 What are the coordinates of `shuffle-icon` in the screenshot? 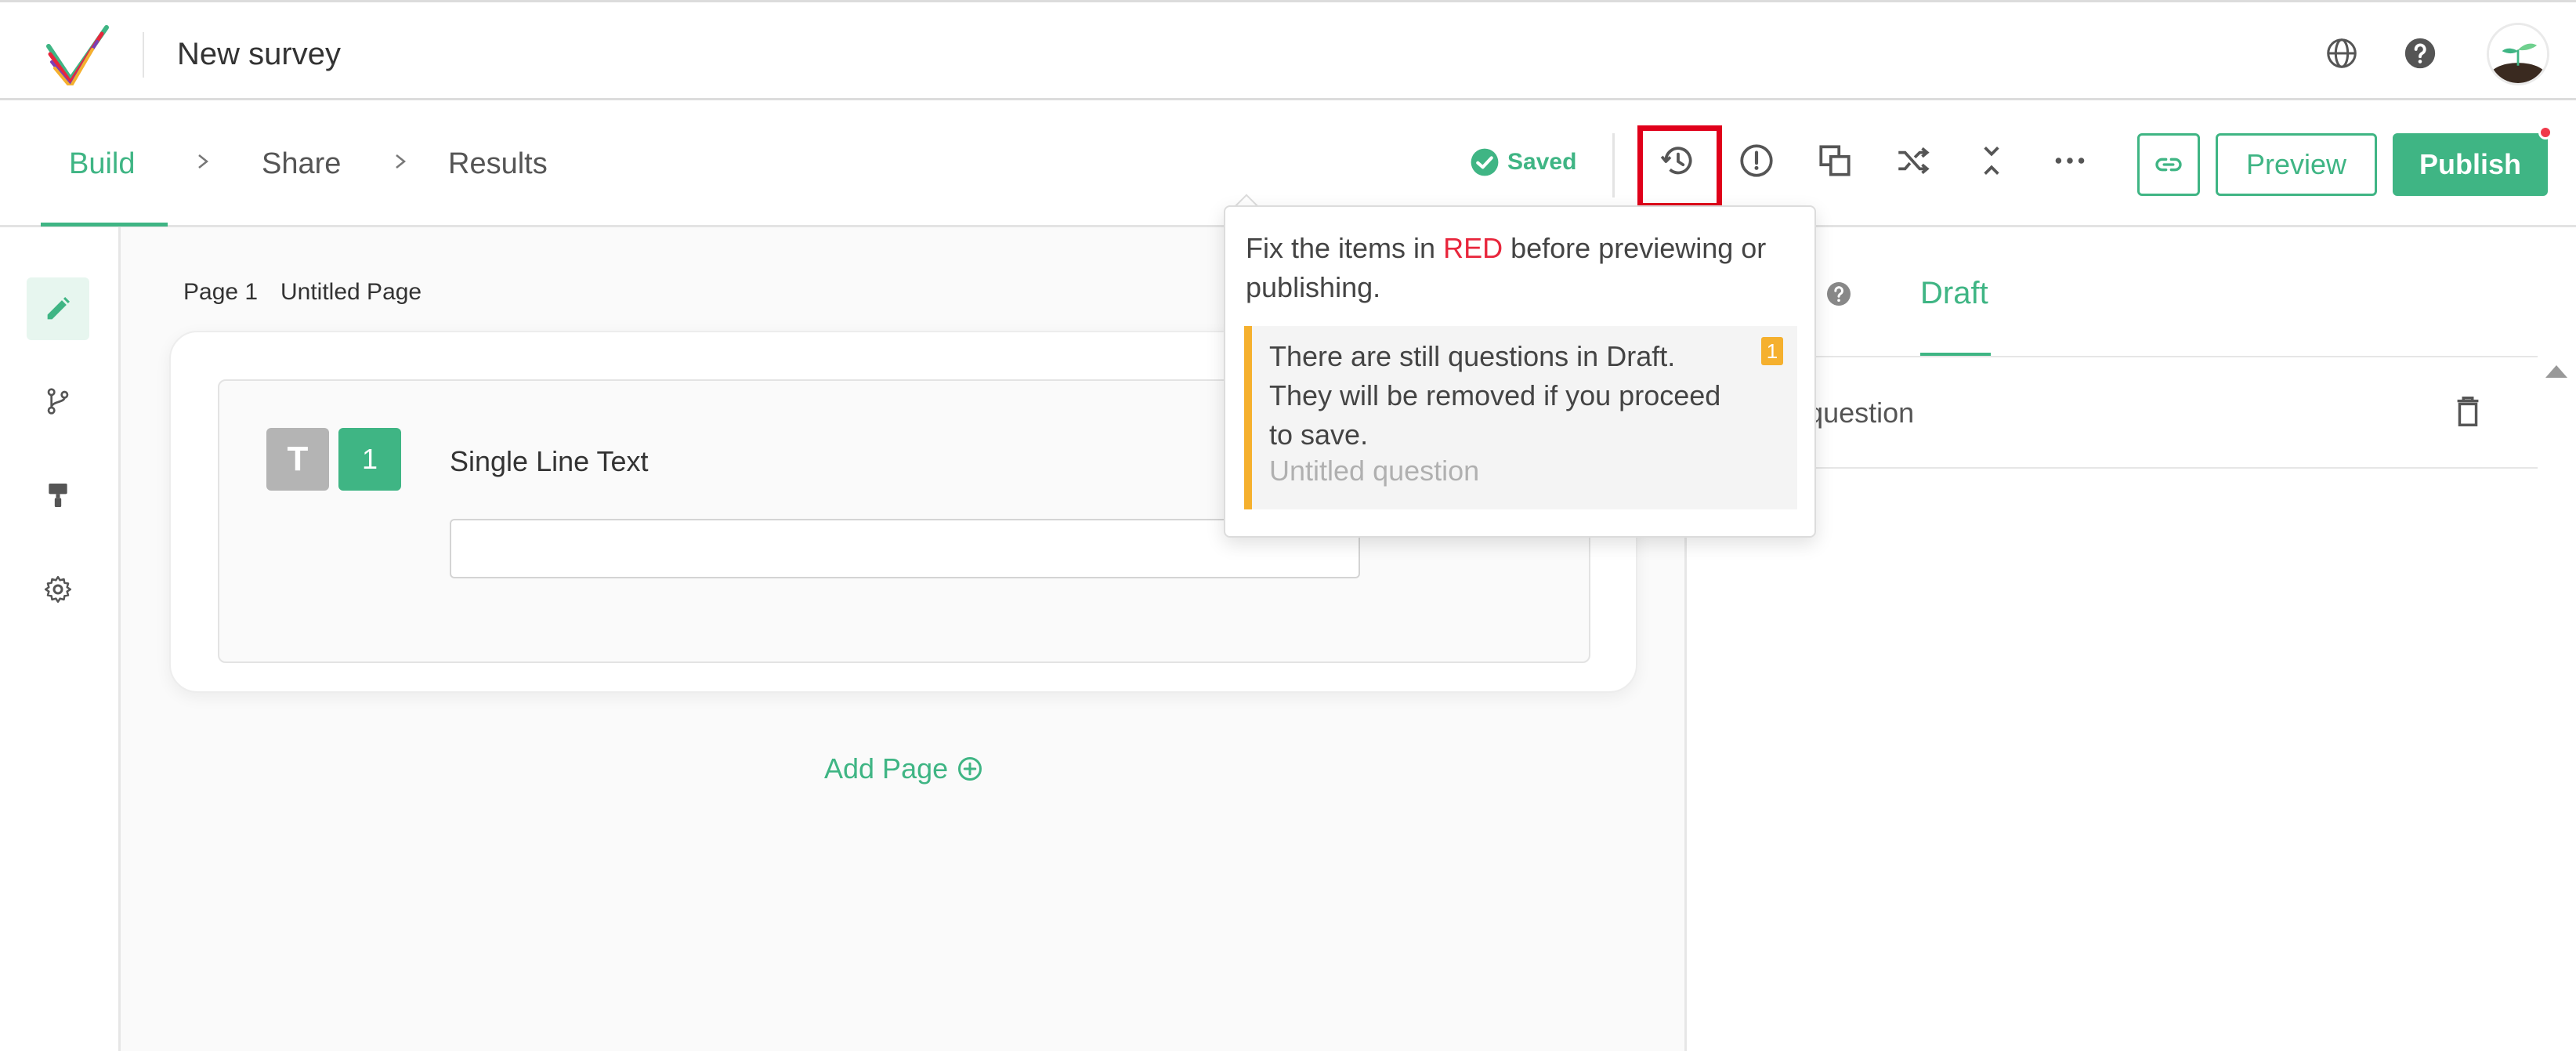 It's located at (1914, 161).